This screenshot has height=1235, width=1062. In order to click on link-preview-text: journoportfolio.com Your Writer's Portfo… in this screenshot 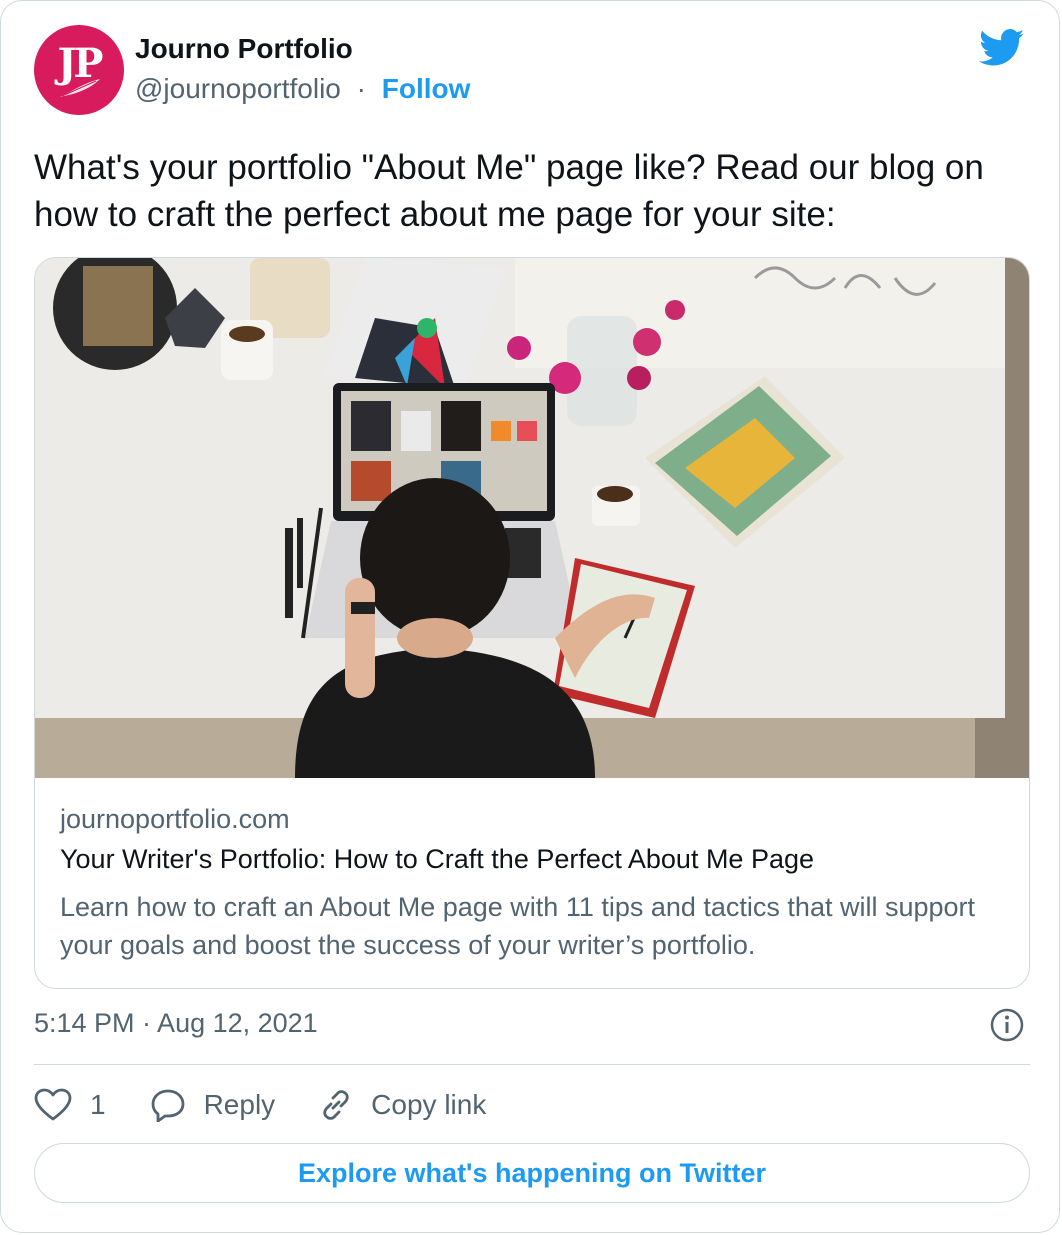, I will do `click(535, 884)`.